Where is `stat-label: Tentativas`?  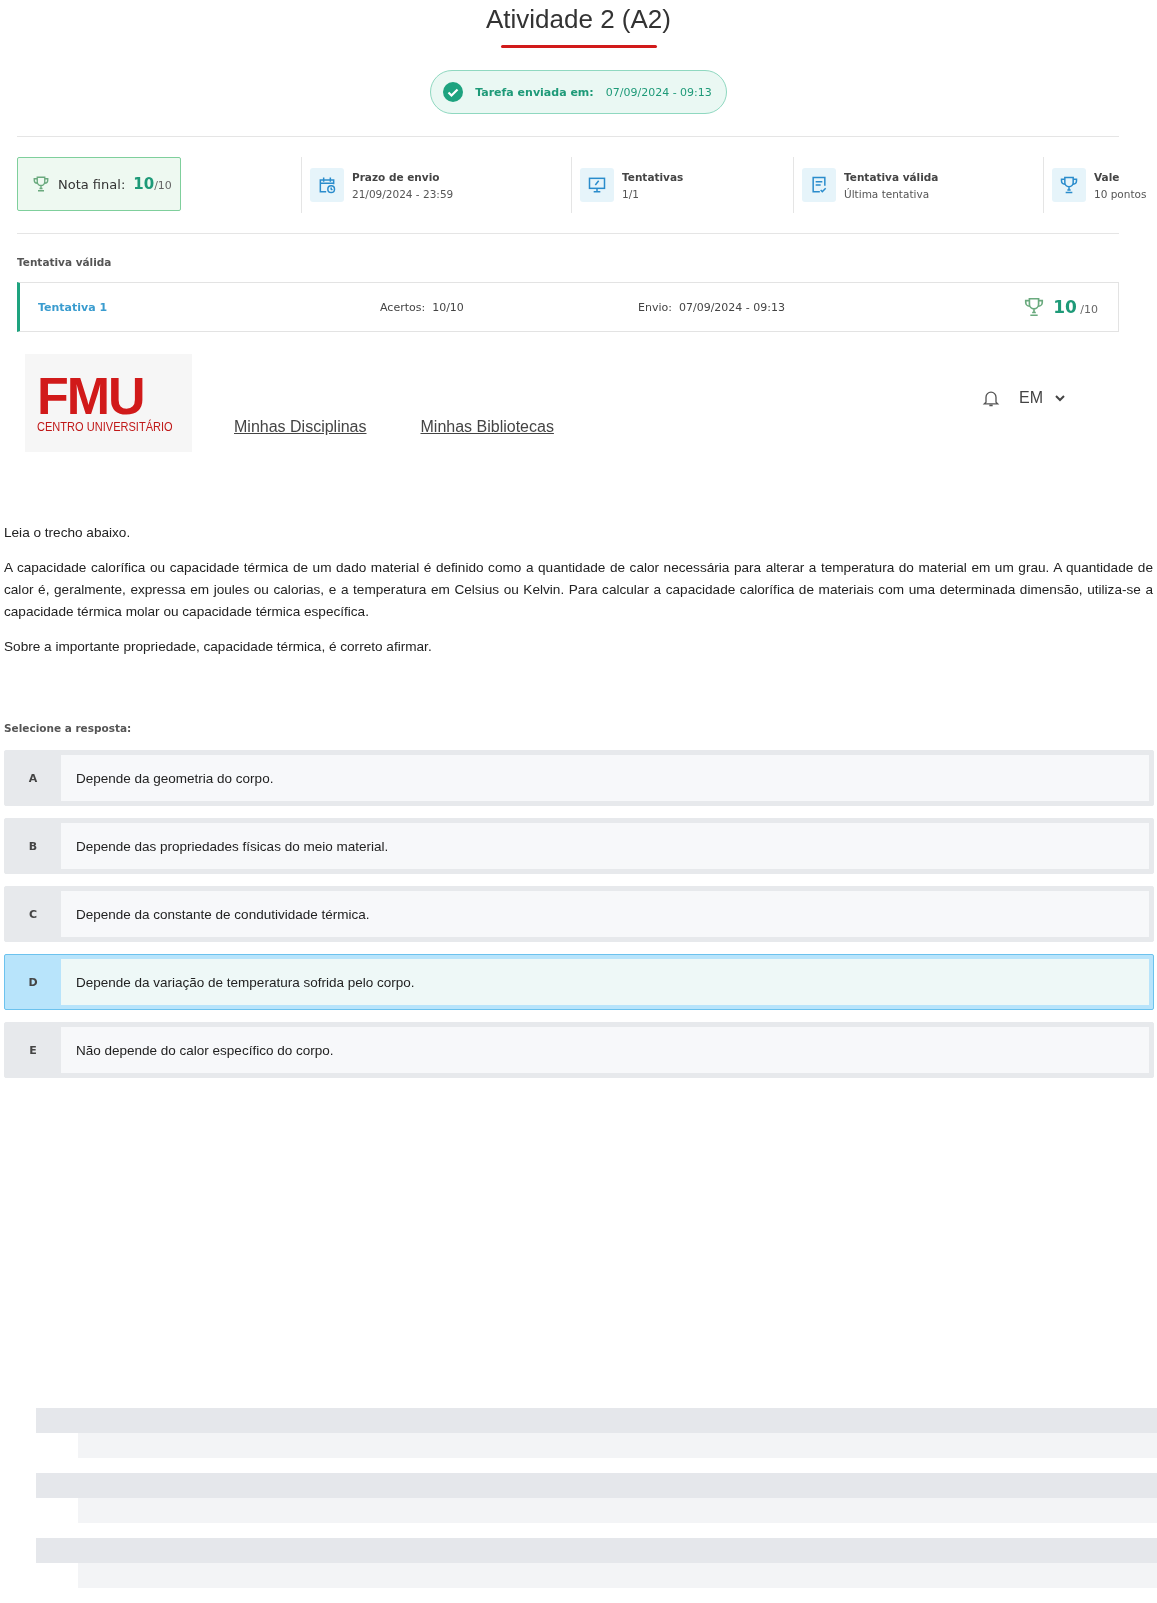
stat-label: Tentativas is located at coordinates (653, 176).